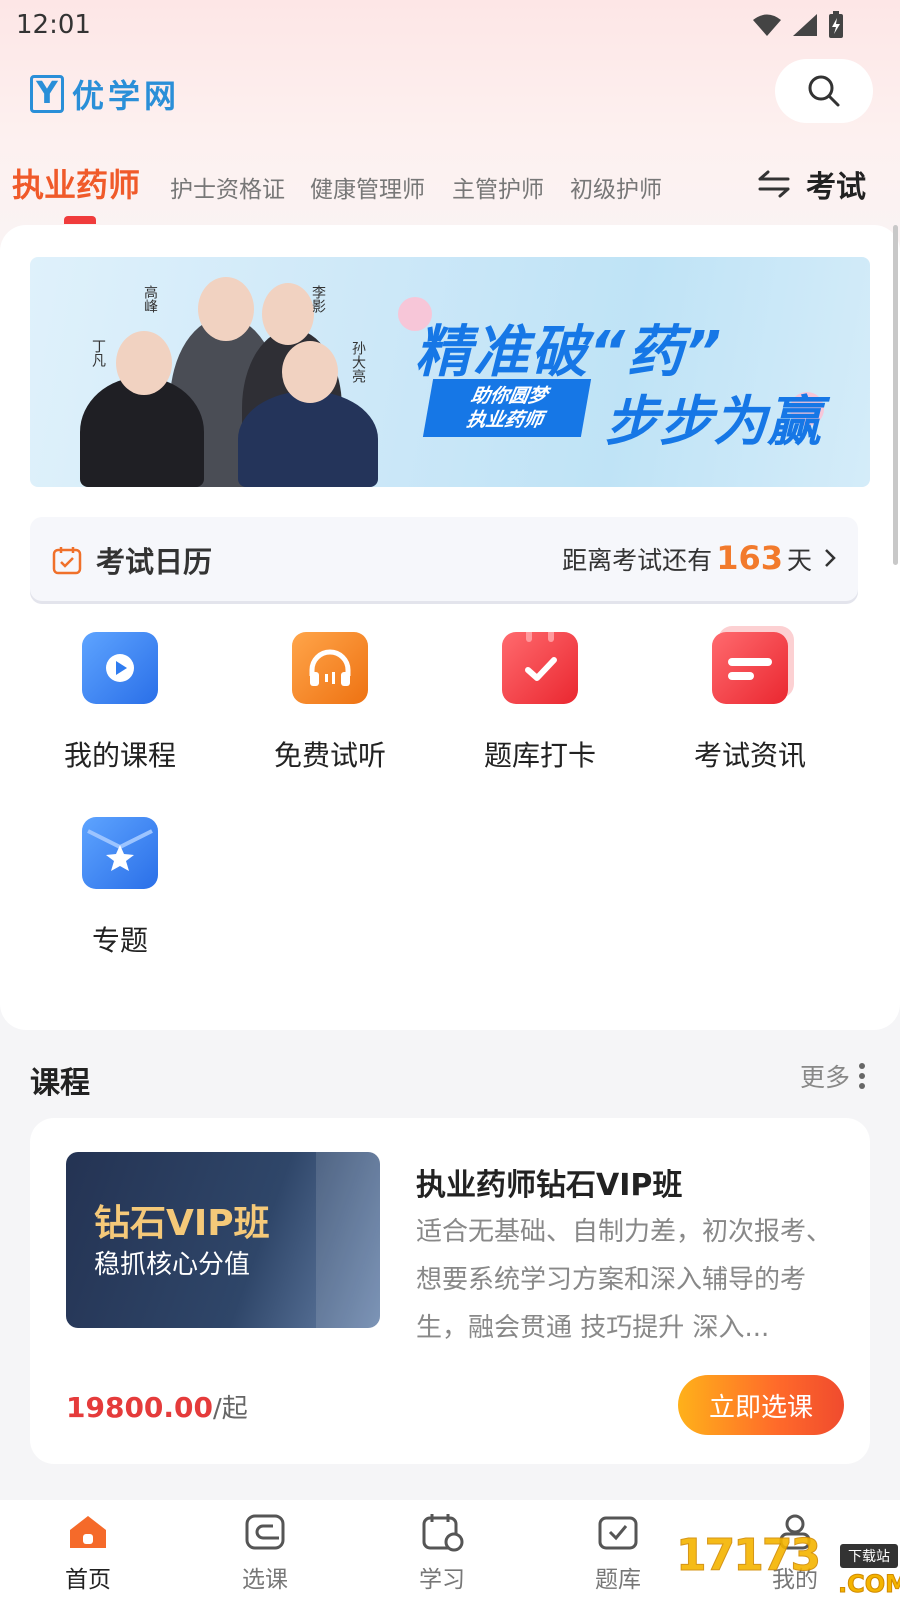  What do you see at coordinates (750, 668) in the screenshot?
I see `news-icon` at bounding box center [750, 668].